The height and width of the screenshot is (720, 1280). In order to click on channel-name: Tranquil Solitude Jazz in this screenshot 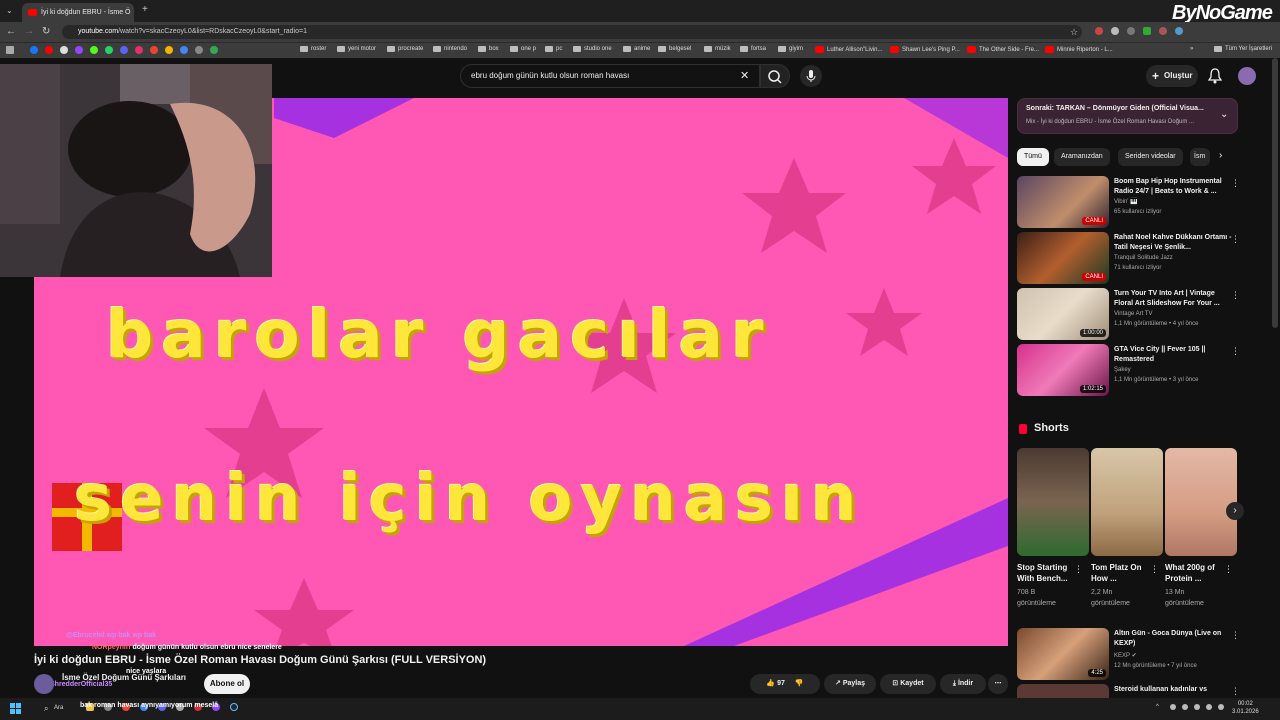, I will do `click(1176, 258)`.